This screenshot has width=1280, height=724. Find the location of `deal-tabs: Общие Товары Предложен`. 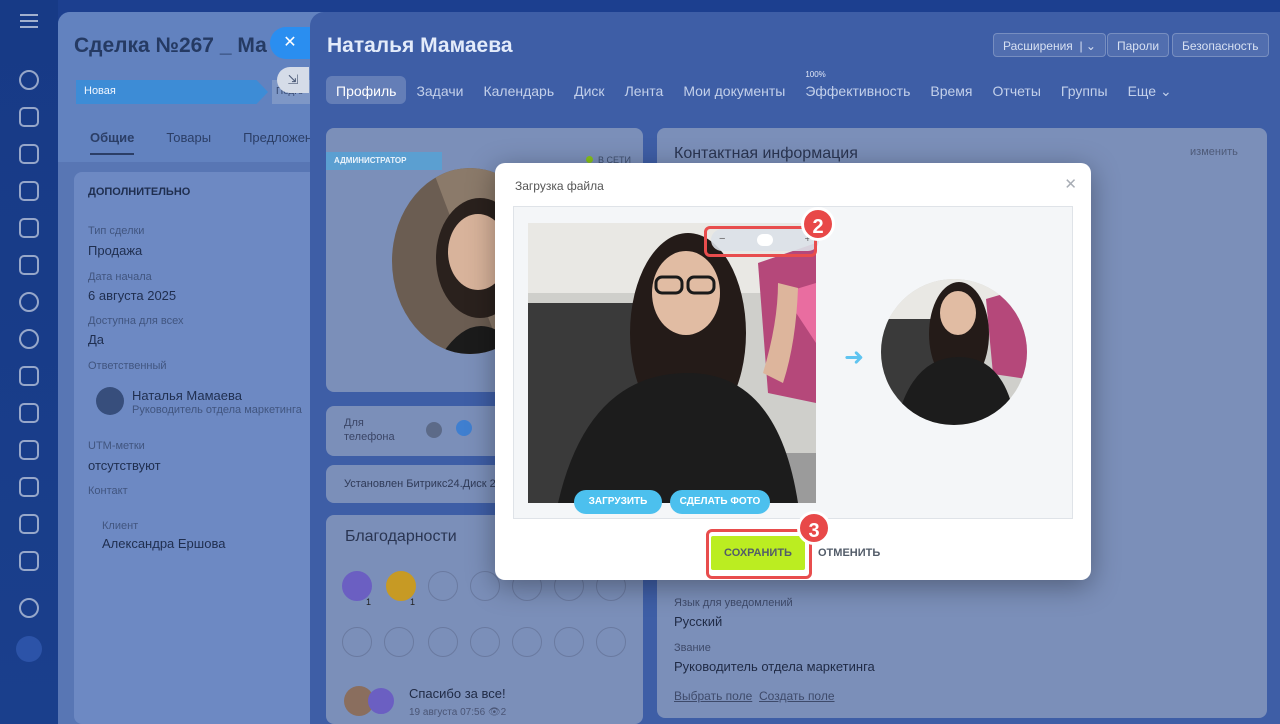

deal-tabs: Общие Товары Предложен is located at coordinates (201, 142).